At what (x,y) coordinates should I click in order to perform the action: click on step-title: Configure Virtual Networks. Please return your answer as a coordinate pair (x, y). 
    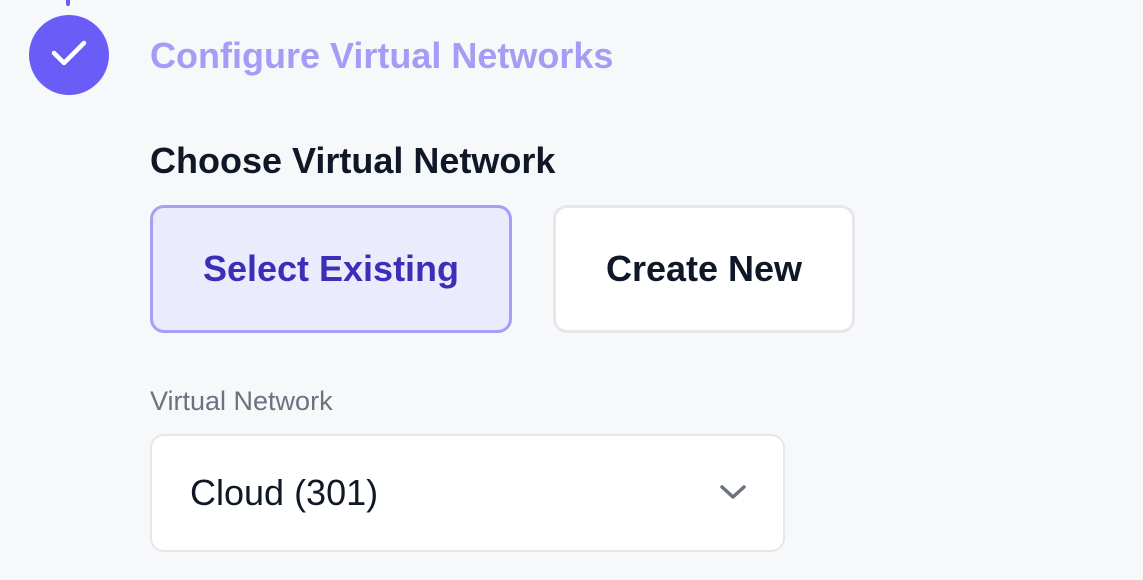
    Looking at the image, I should click on (381, 56).